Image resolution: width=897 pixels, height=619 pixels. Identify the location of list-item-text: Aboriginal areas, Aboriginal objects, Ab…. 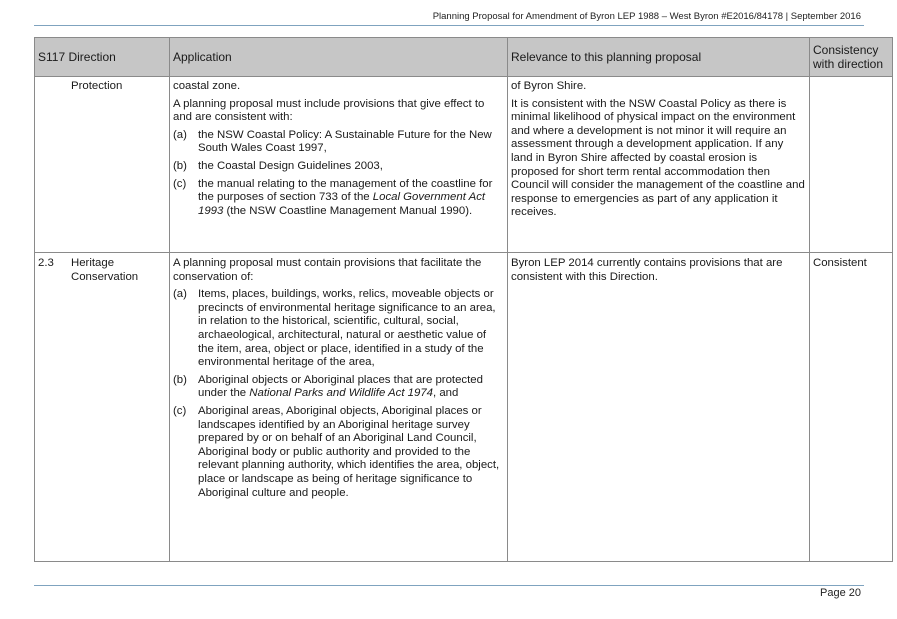
(349, 451).